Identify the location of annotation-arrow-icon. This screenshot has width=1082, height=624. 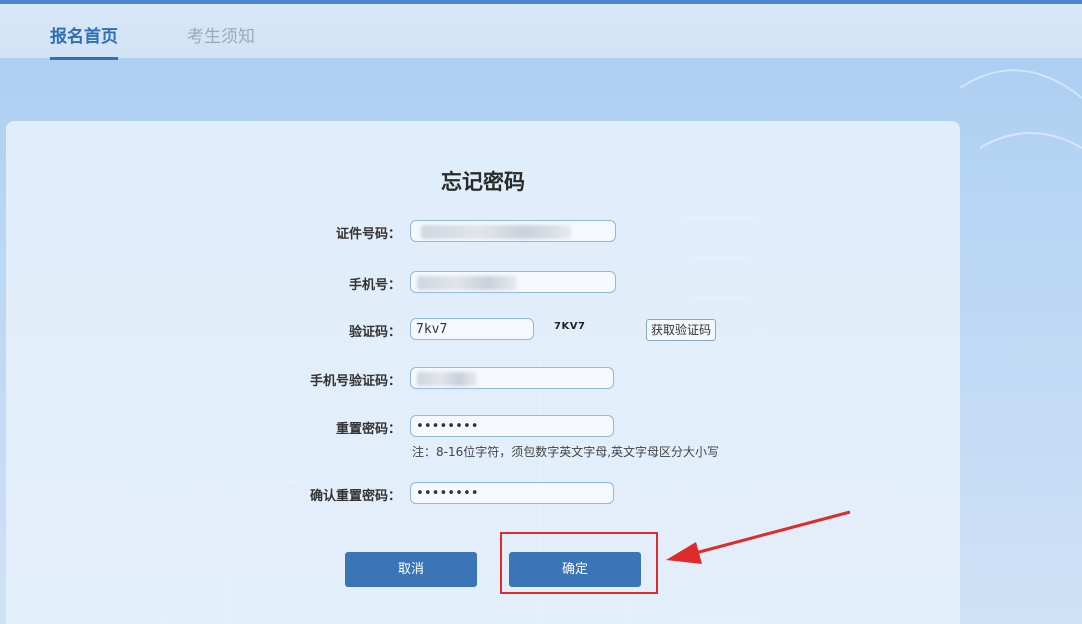
(758, 537).